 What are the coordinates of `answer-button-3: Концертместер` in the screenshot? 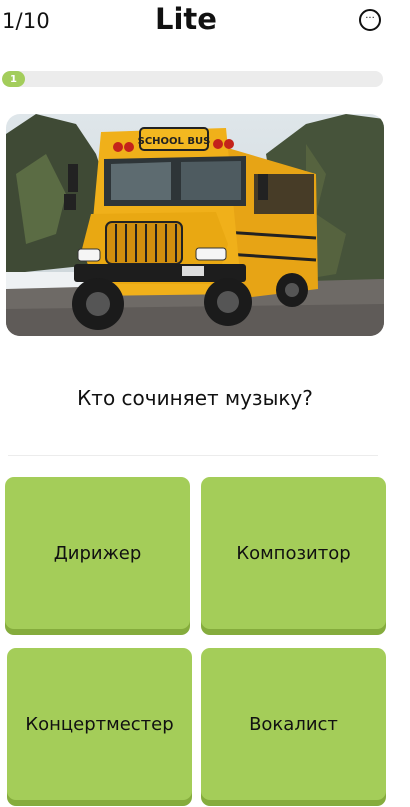 It's located at (99, 724).